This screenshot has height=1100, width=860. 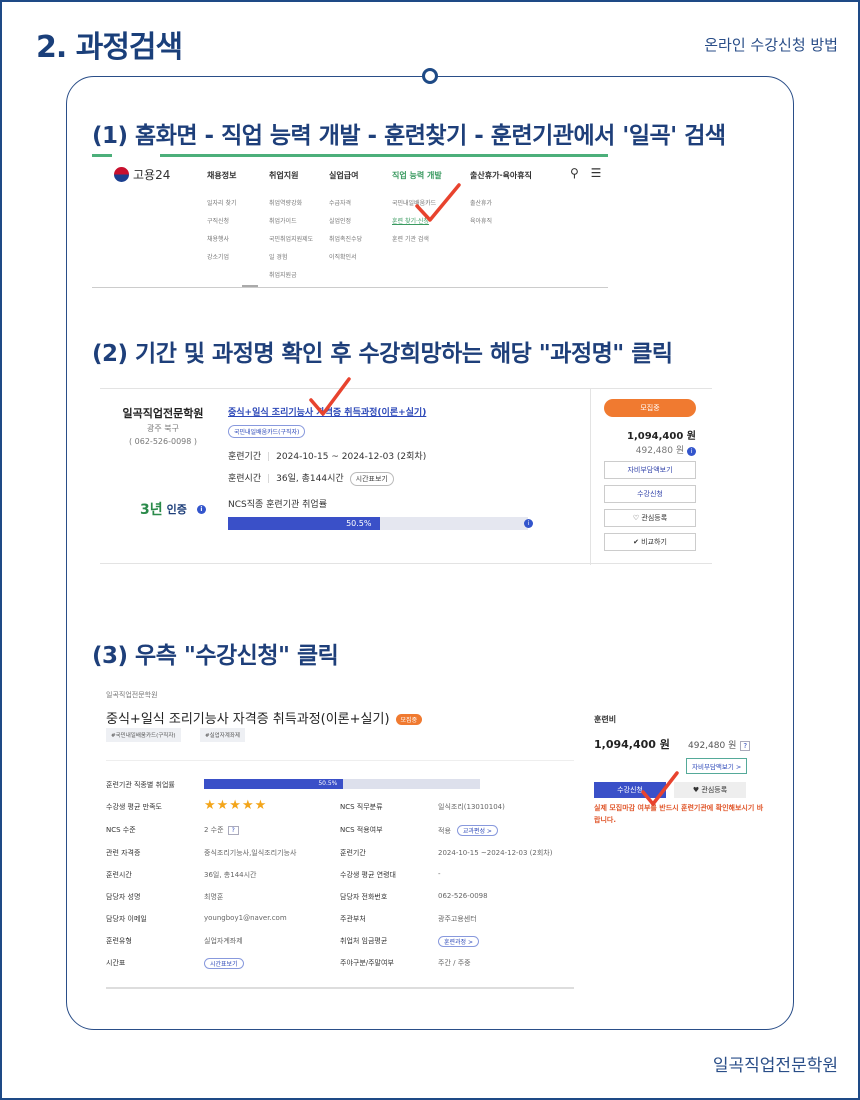 I want to click on heart-icon: ♥, so click(x=696, y=790).